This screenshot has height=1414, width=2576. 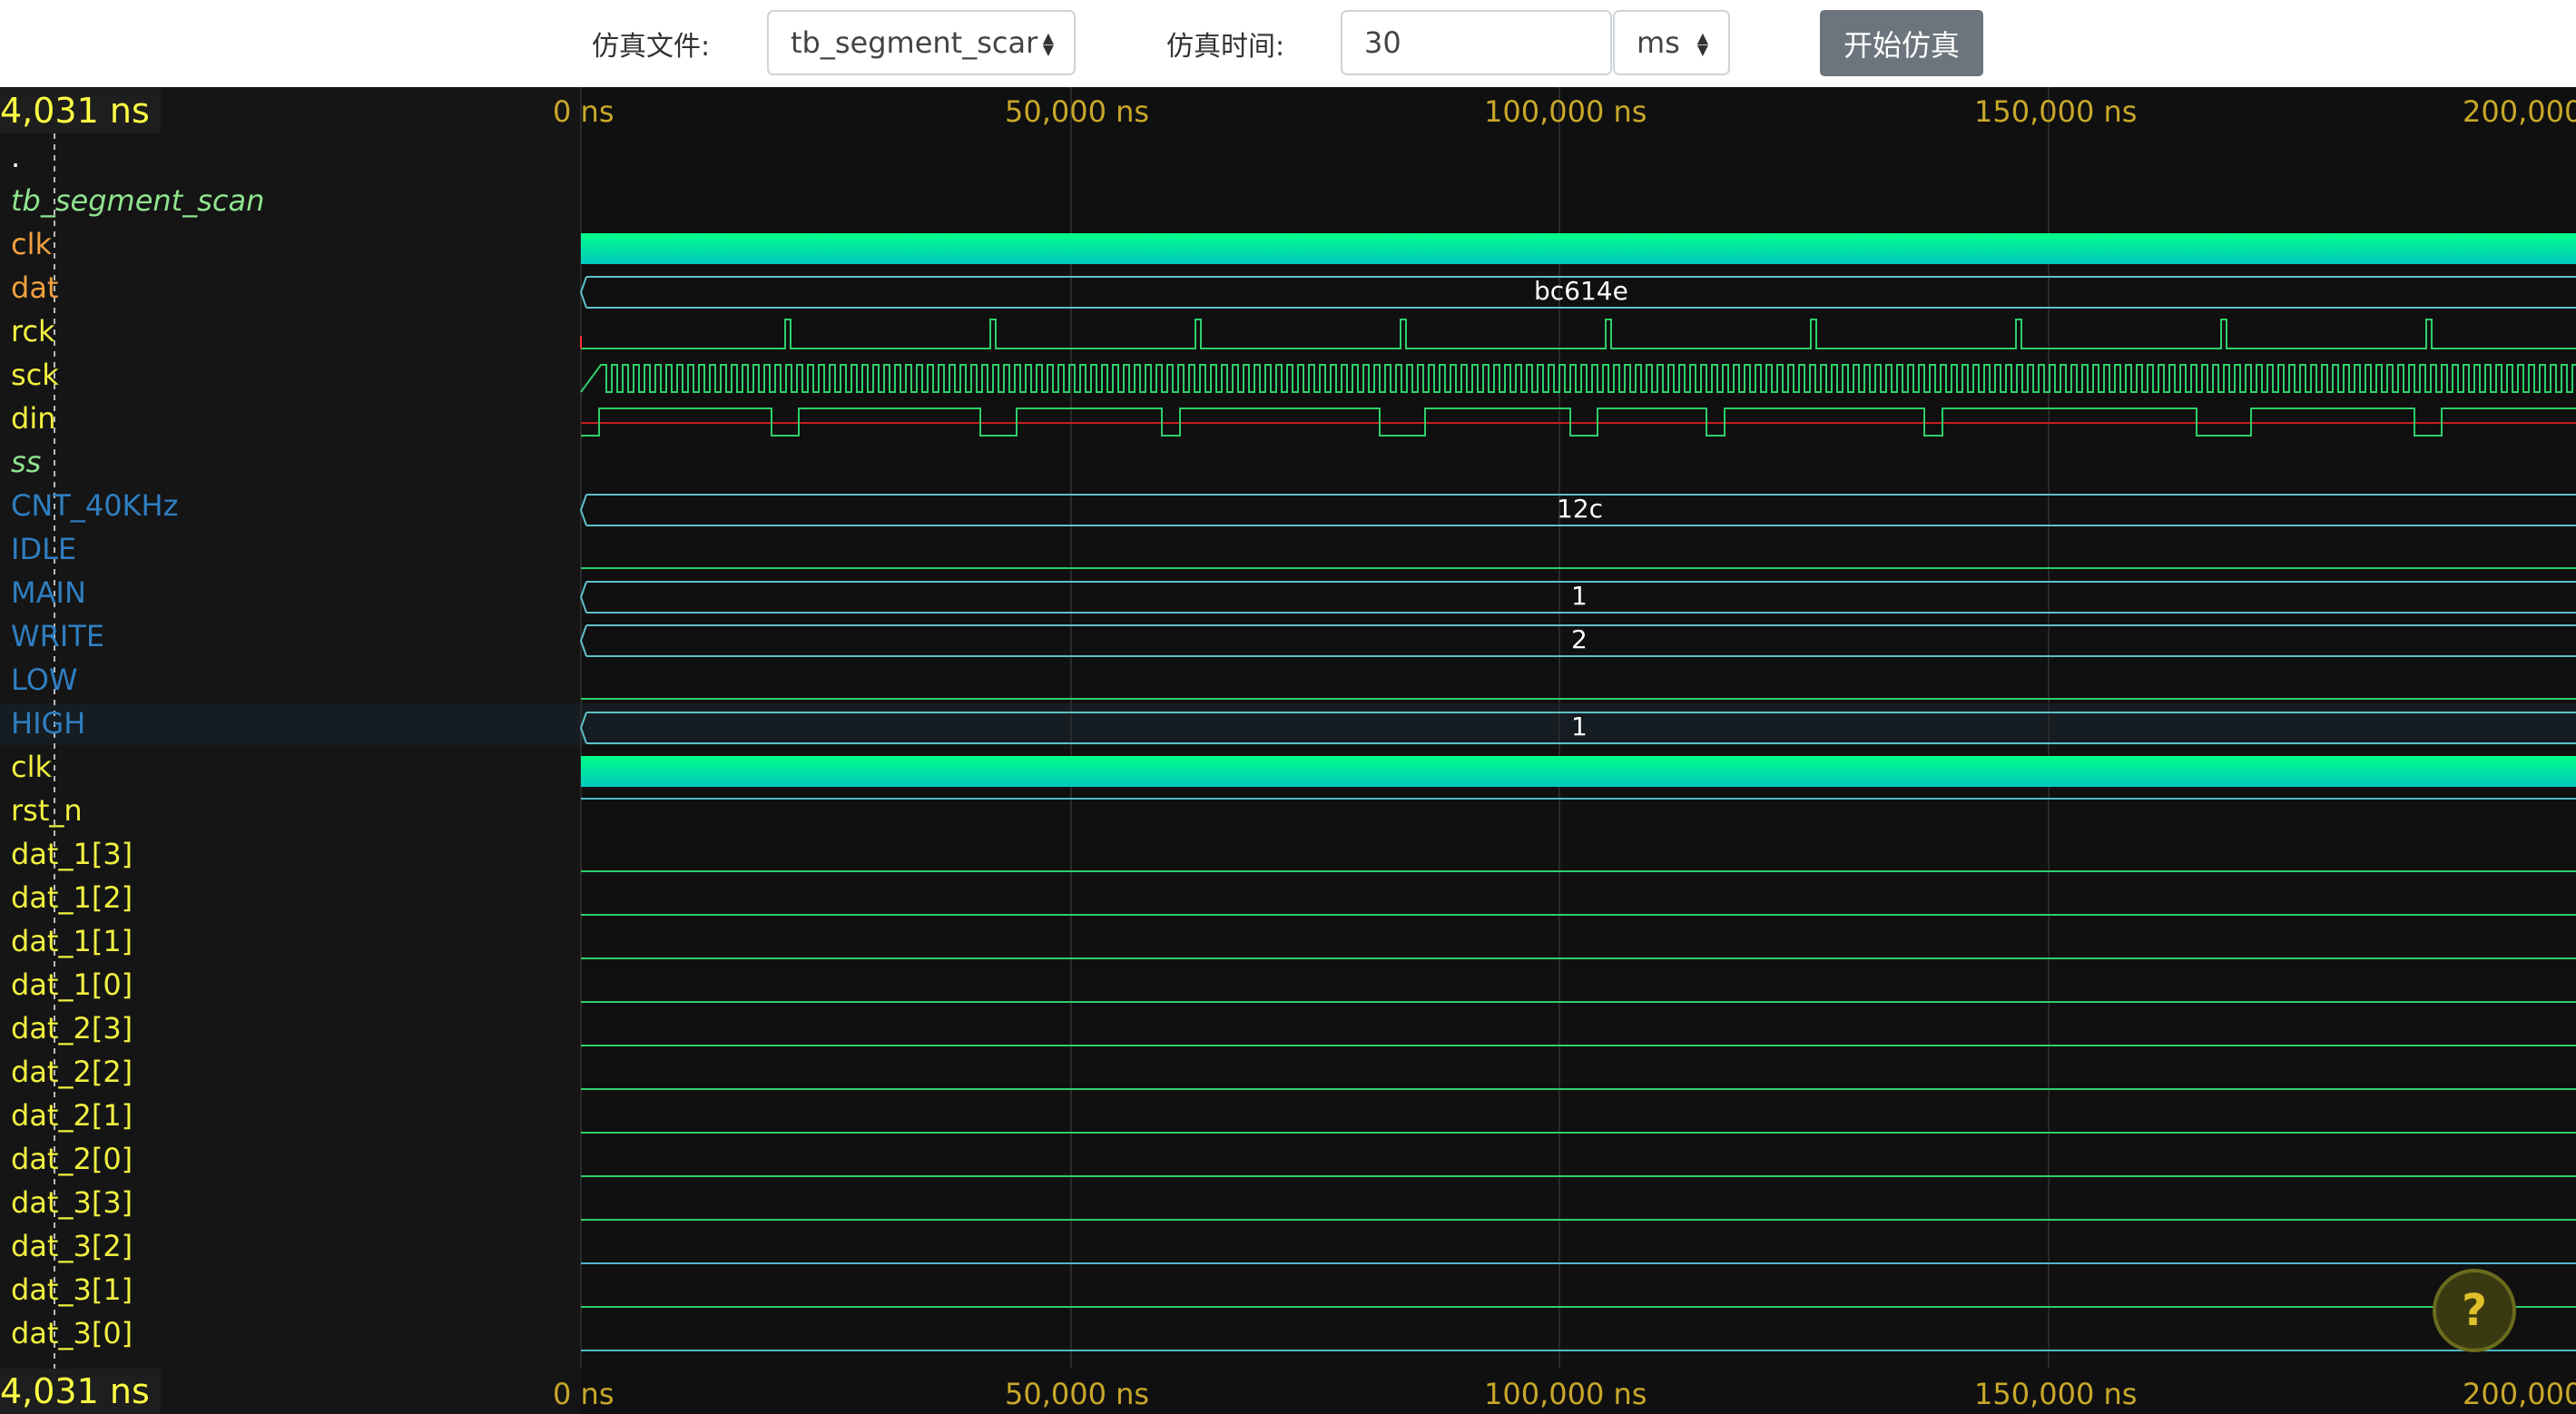 What do you see at coordinates (48, 810) in the screenshot?
I see `signal-name-rst-n: rst_n` at bounding box center [48, 810].